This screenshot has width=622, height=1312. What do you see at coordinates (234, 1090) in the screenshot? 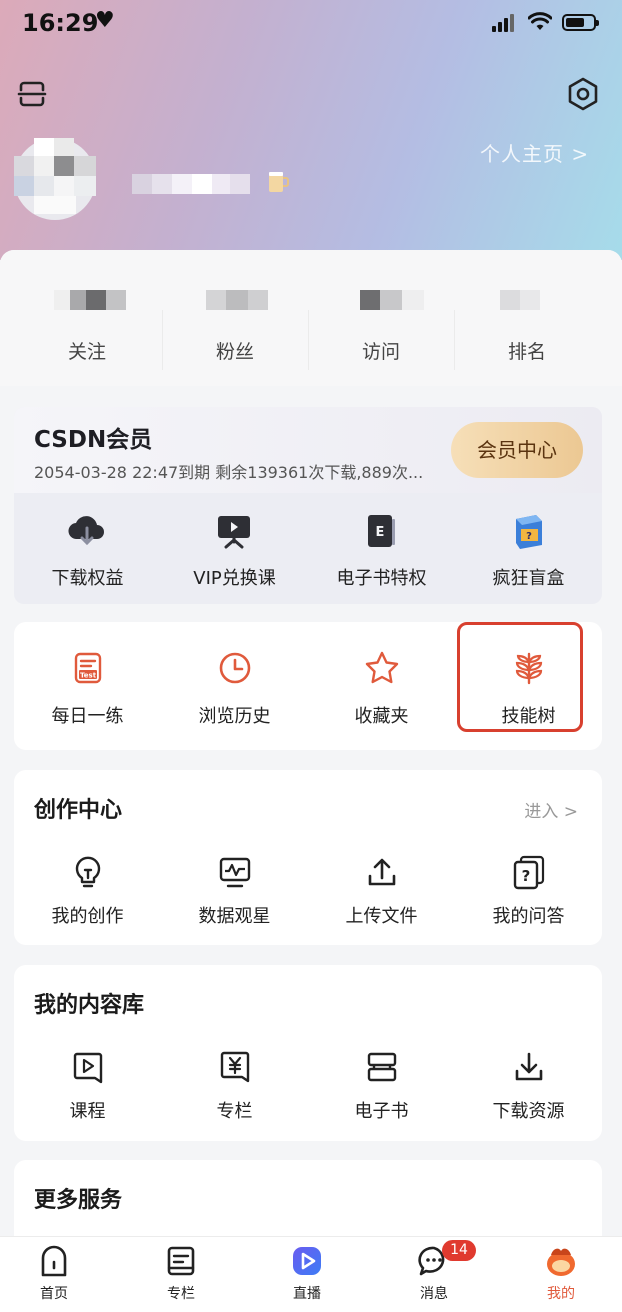
I see `library-item-columns: 专栏` at bounding box center [234, 1090].